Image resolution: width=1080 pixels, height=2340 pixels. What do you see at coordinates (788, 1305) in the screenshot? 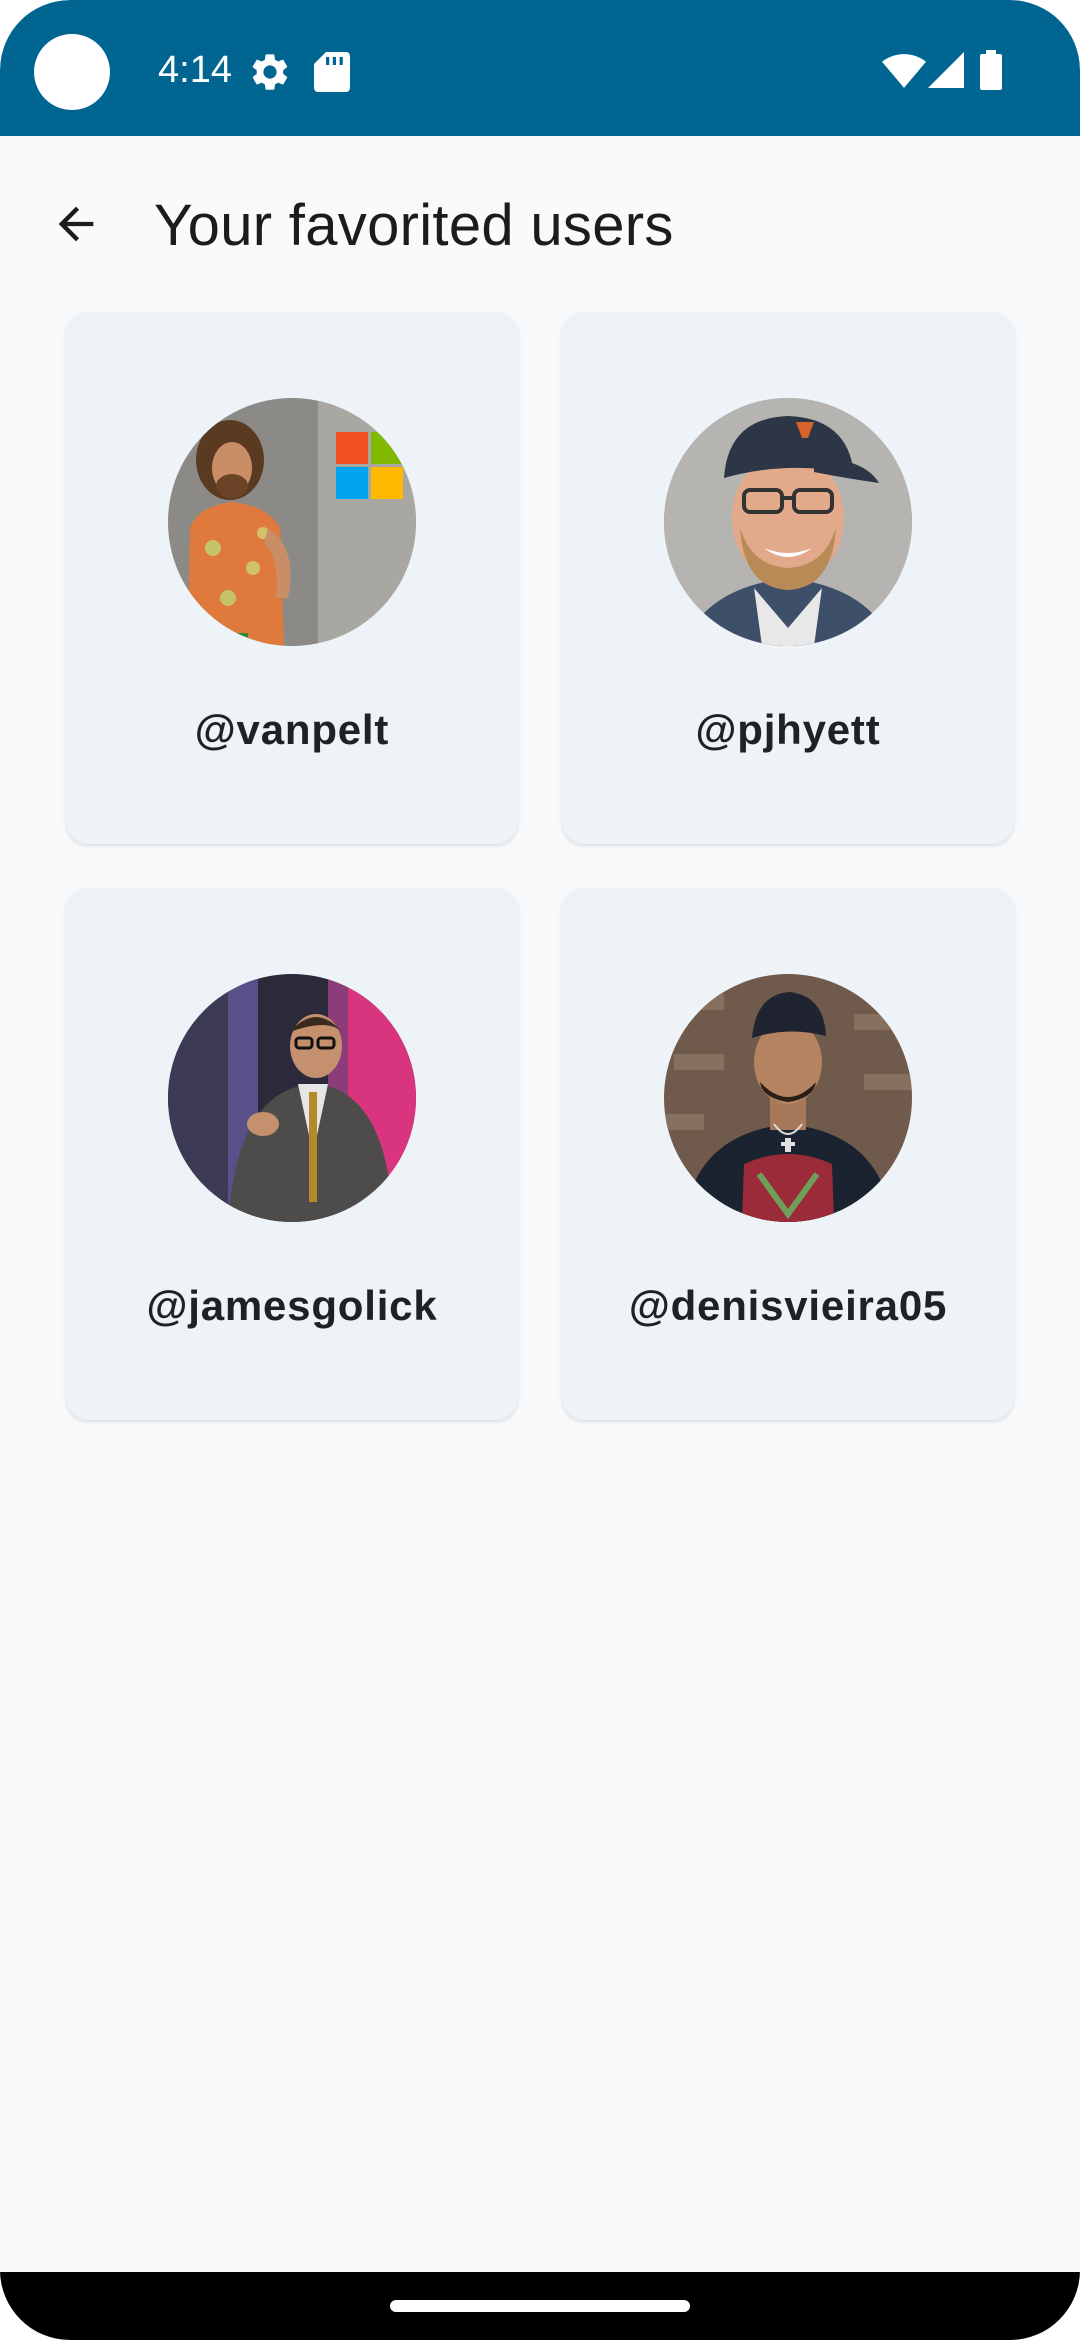
I see `username-label: @denisvieira05` at bounding box center [788, 1305].